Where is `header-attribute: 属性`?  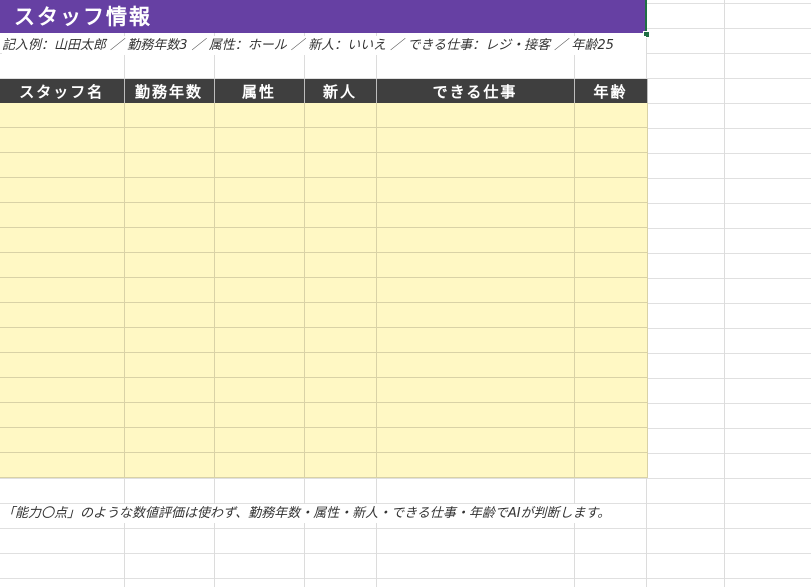
header-attribute: 属性 is located at coordinates (259, 91).